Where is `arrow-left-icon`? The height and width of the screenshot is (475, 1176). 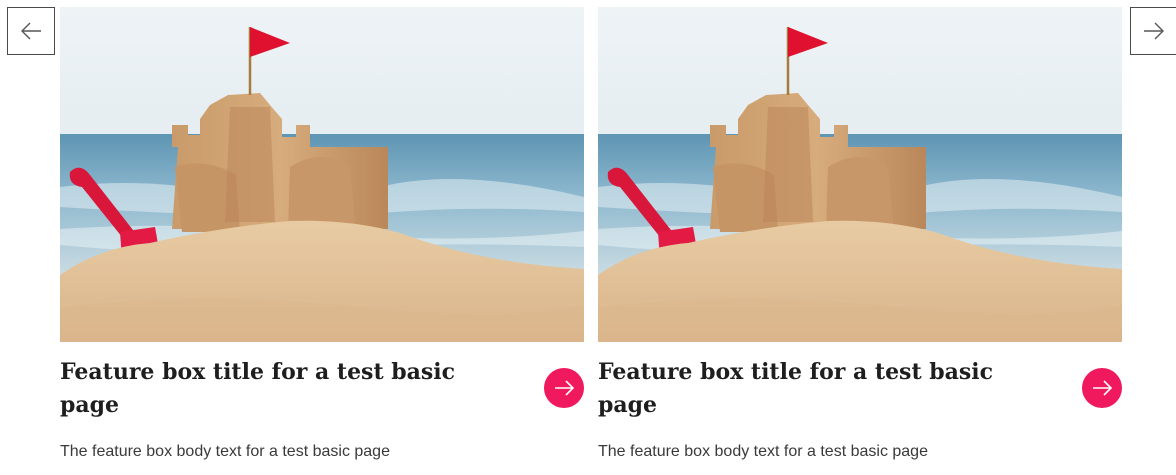
arrow-left-icon is located at coordinates (31, 31).